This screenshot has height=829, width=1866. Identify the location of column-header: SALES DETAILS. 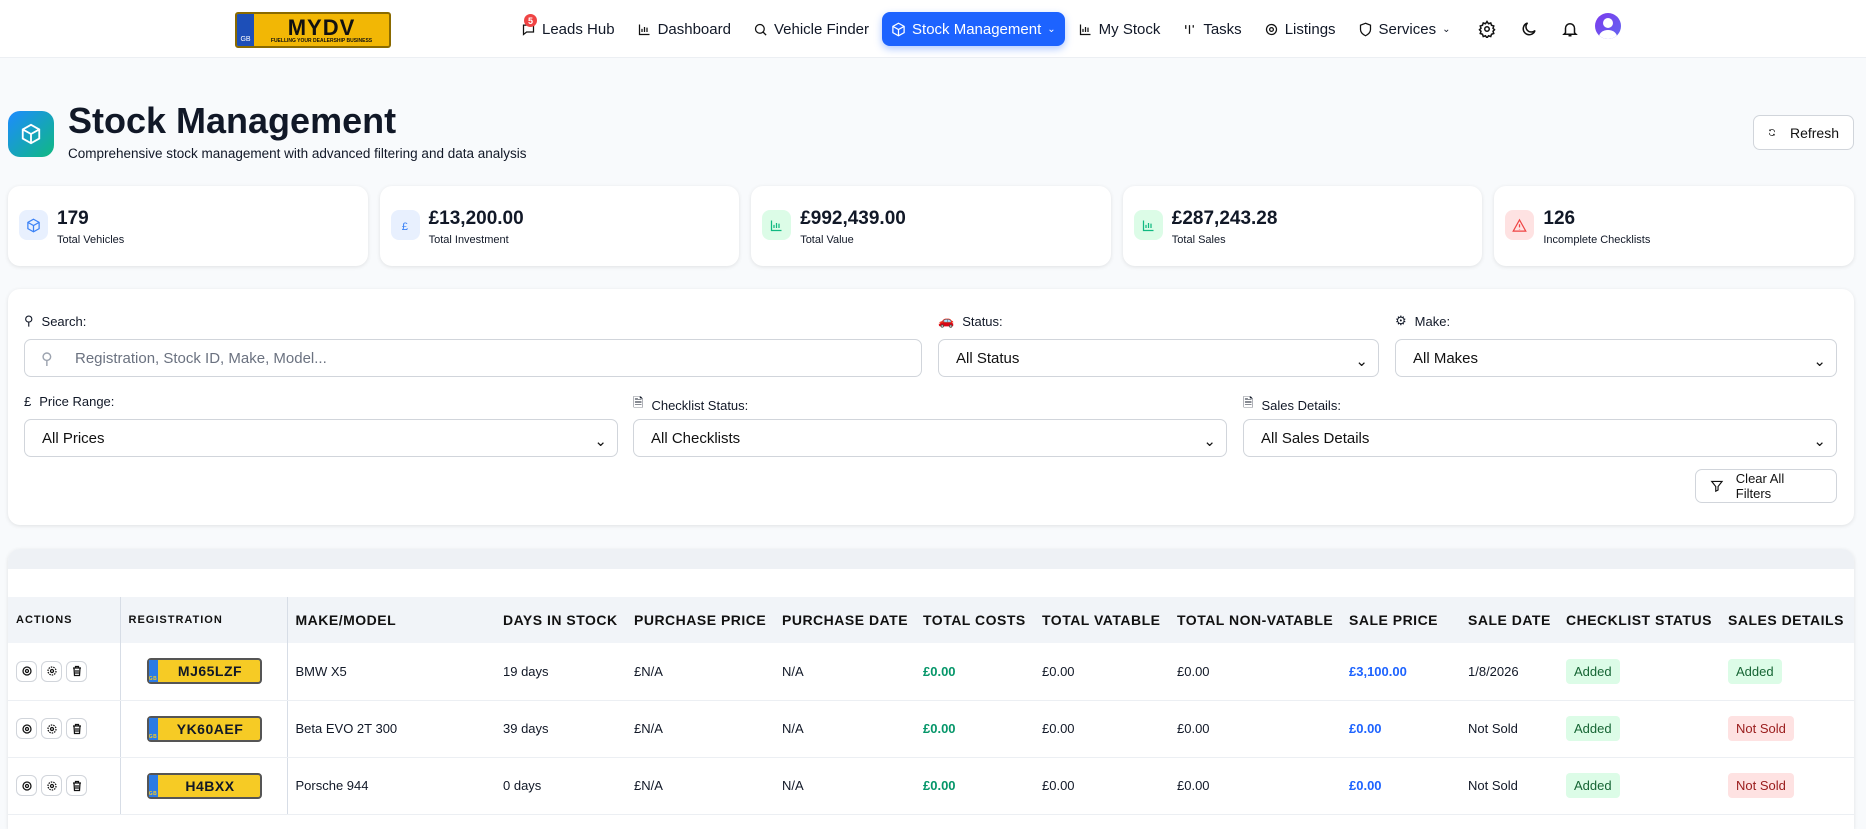
(1787, 620).